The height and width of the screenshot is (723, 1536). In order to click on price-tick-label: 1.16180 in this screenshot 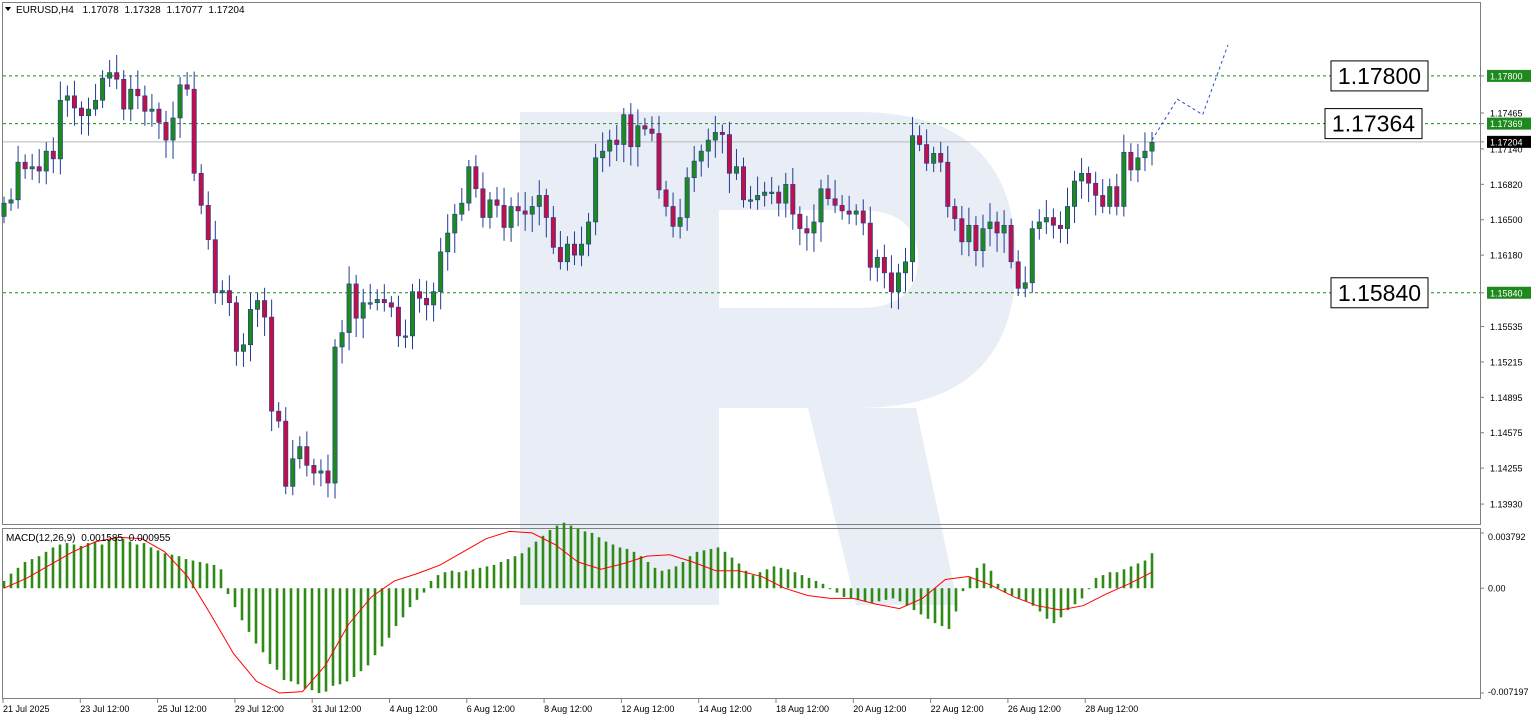, I will do `click(1506, 256)`.